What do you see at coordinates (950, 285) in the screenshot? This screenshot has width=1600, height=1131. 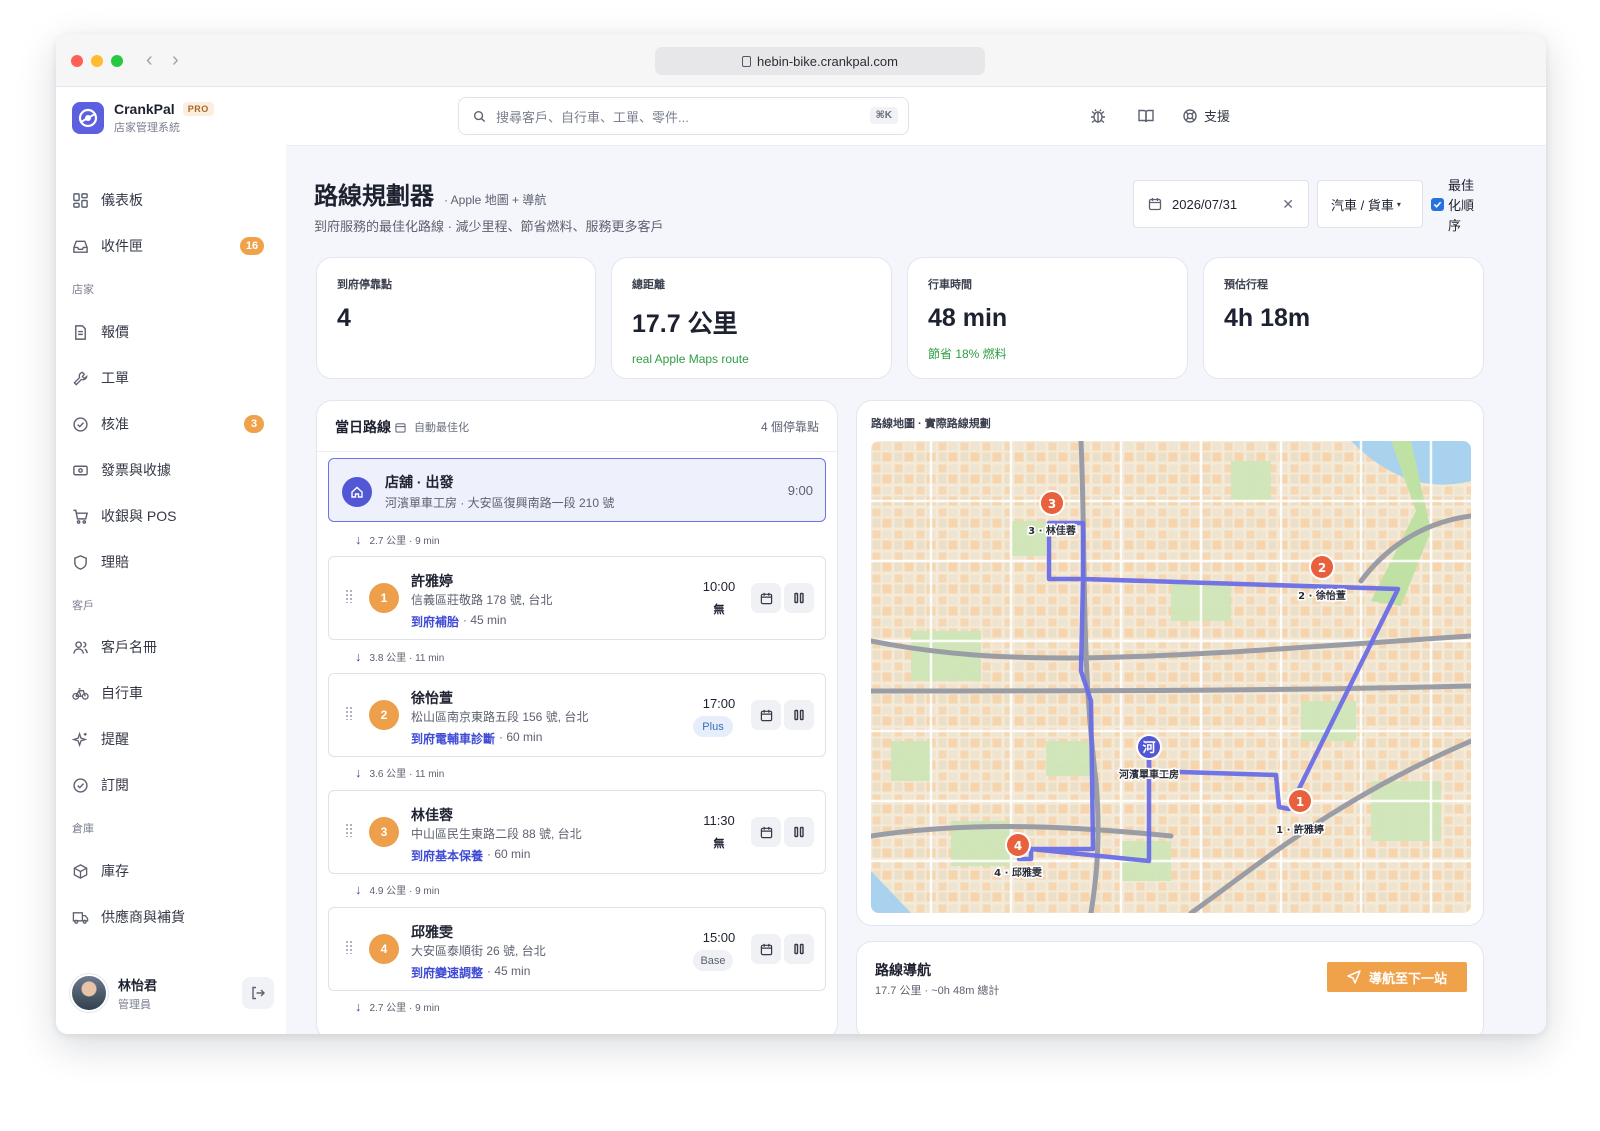 I see `stat-label: 行車時間` at bounding box center [950, 285].